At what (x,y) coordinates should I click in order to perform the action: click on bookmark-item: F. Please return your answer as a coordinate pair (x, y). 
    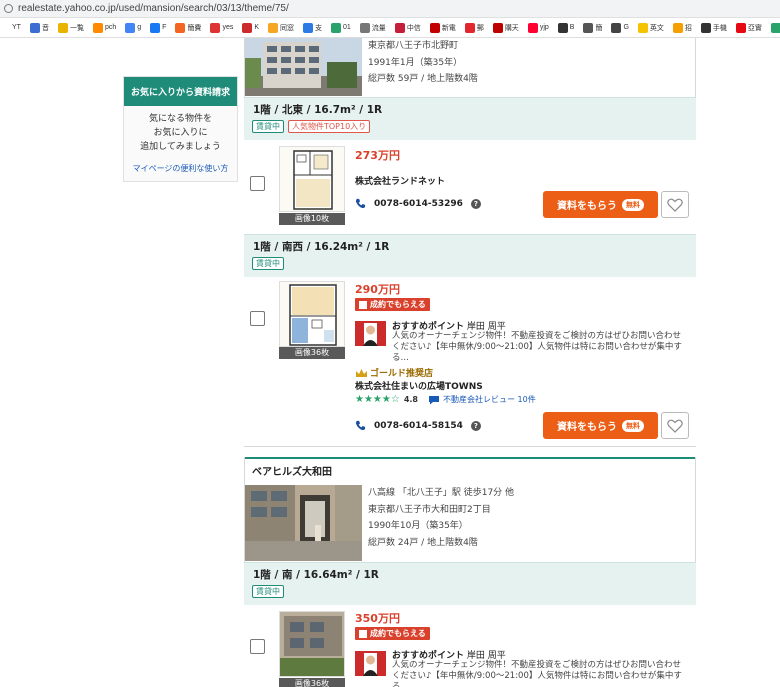
    Looking at the image, I should click on (158, 27).